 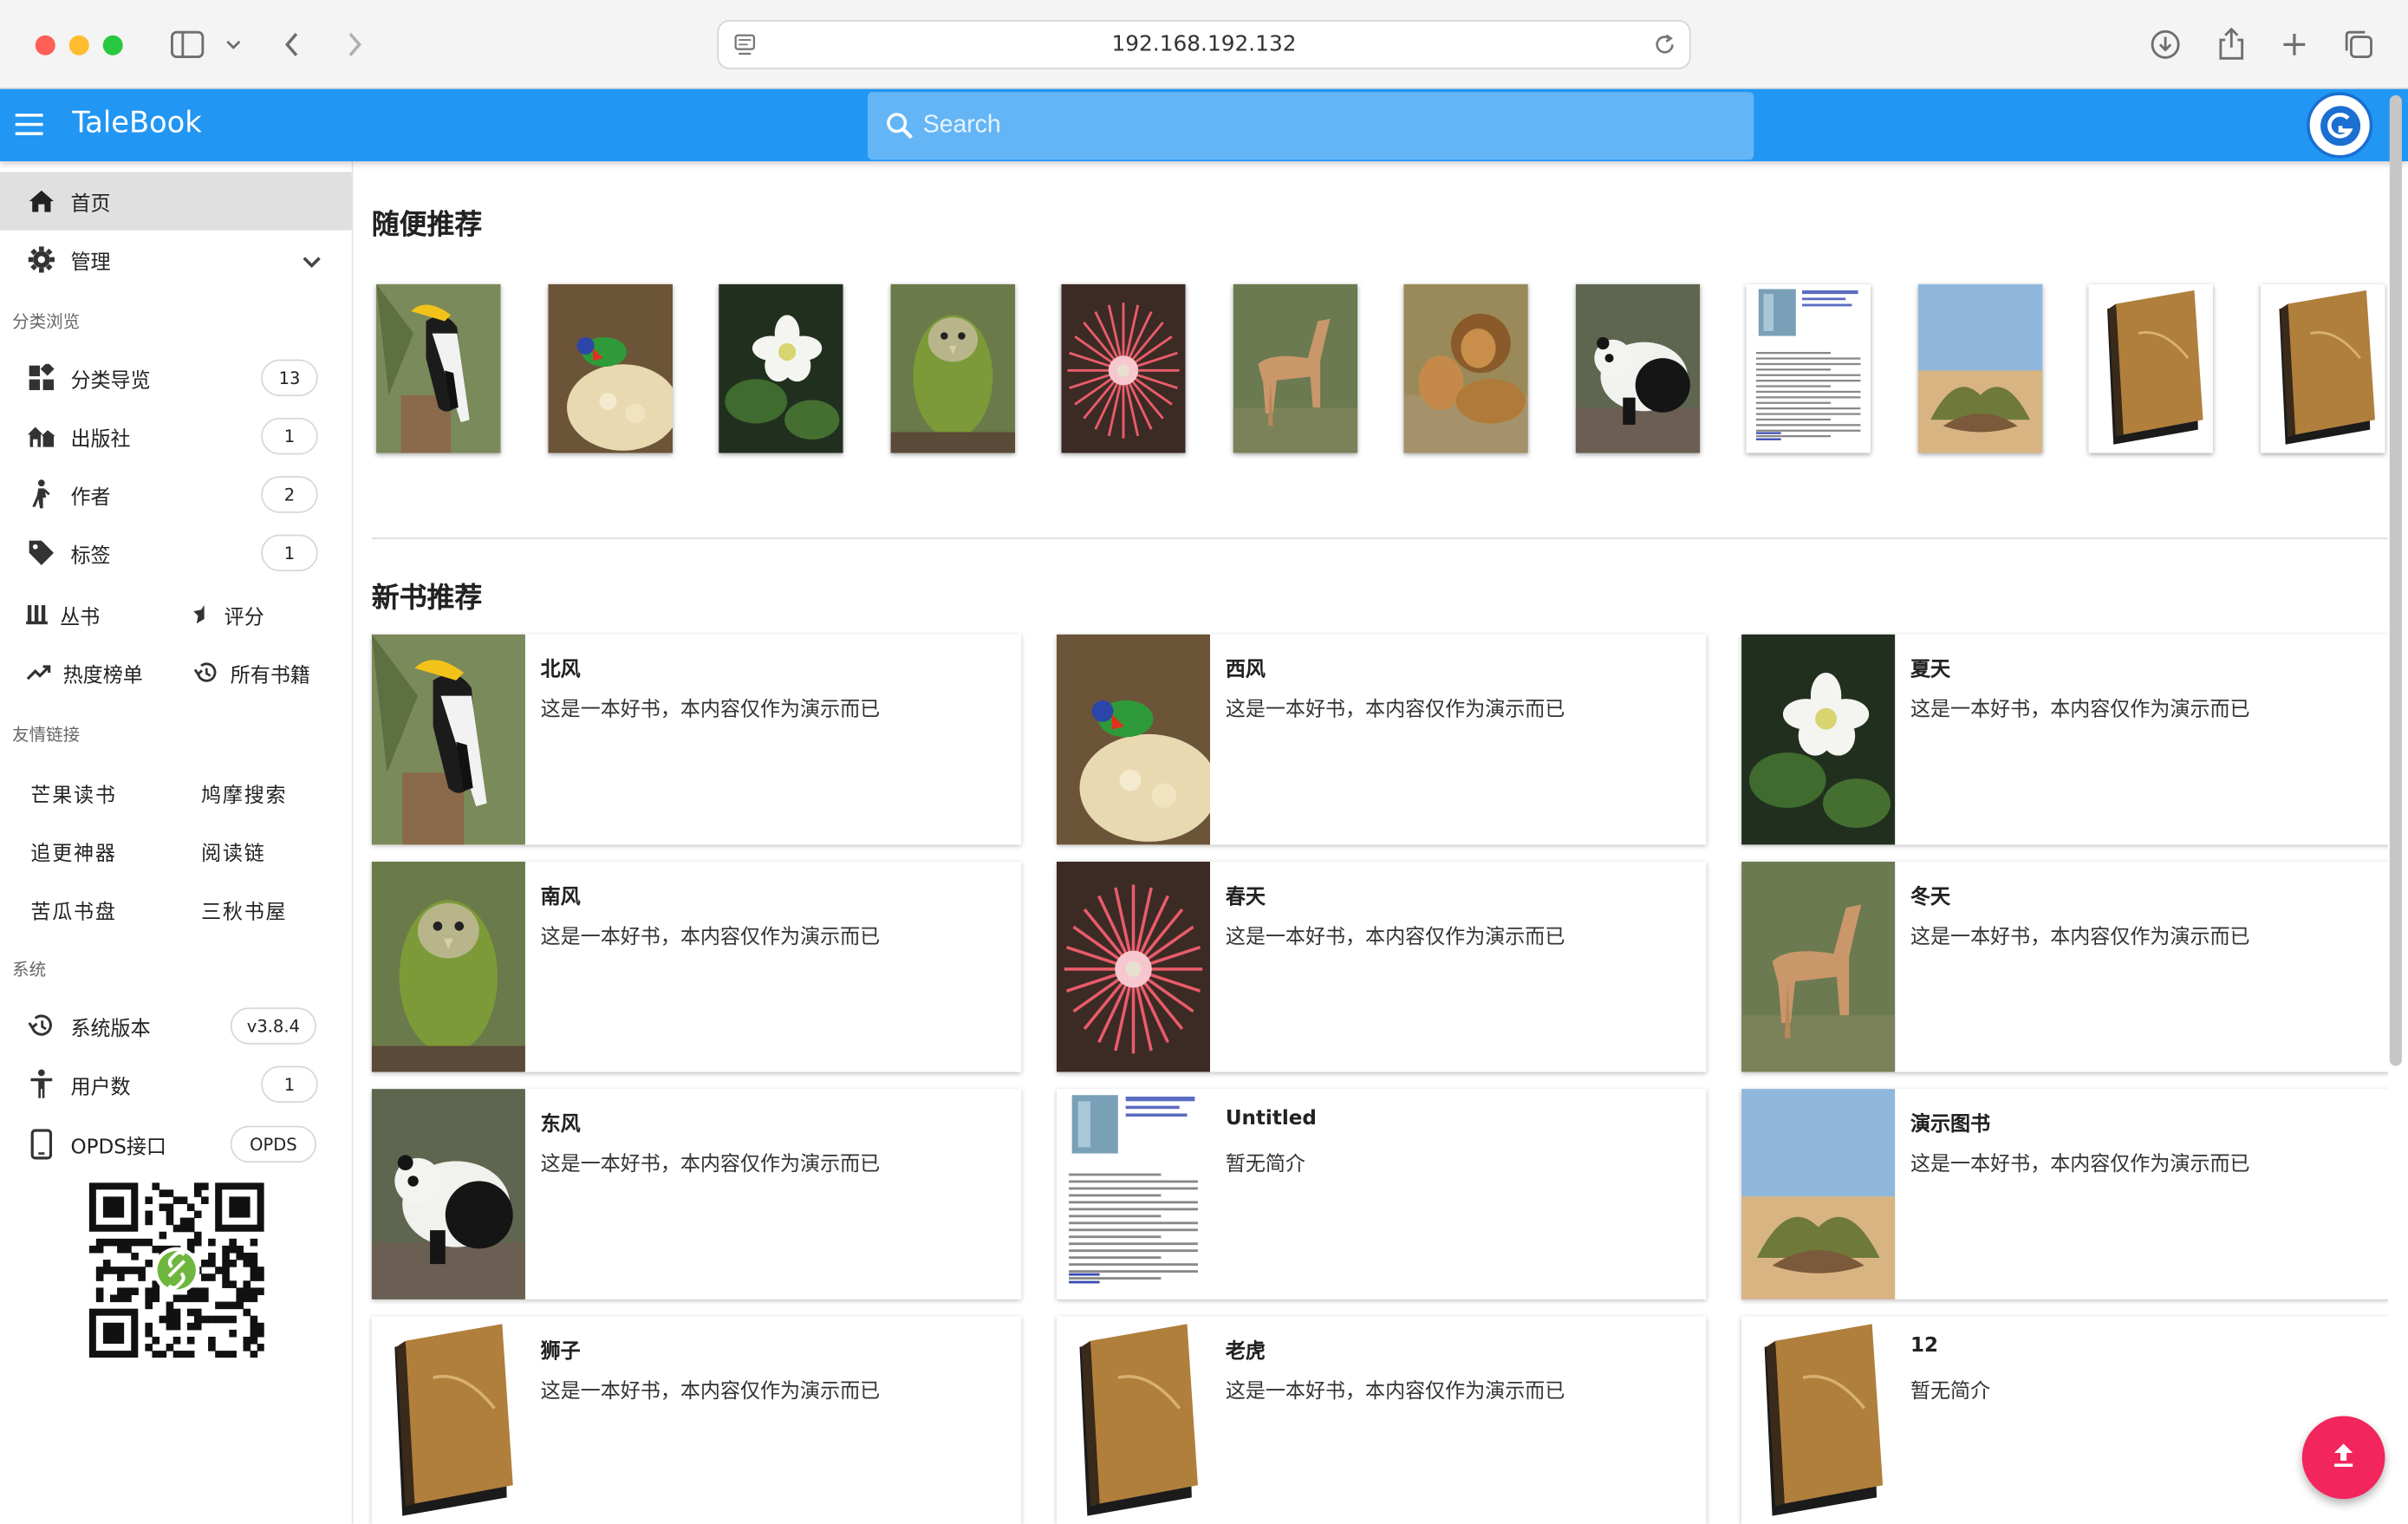 I want to click on book-card: 南风 这是一本好书，本内容仅作为演示而已, so click(x=696, y=966).